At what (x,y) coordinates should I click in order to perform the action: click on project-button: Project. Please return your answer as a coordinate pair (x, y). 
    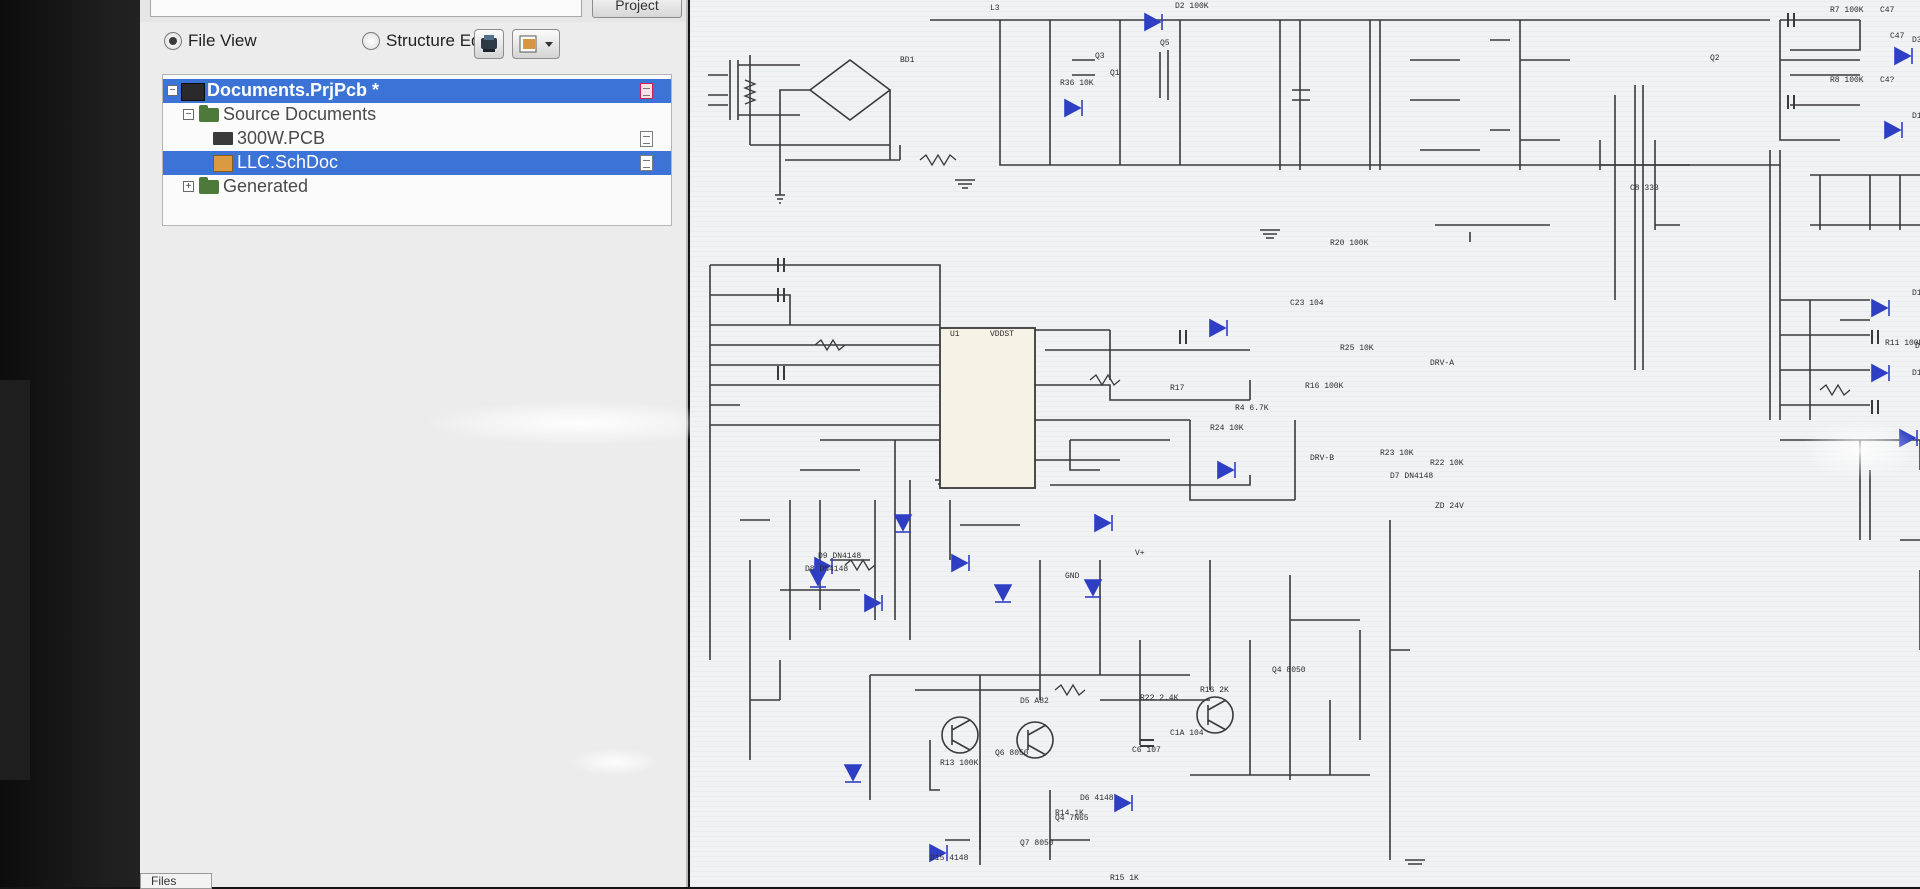
    Looking at the image, I should click on (637, 9).